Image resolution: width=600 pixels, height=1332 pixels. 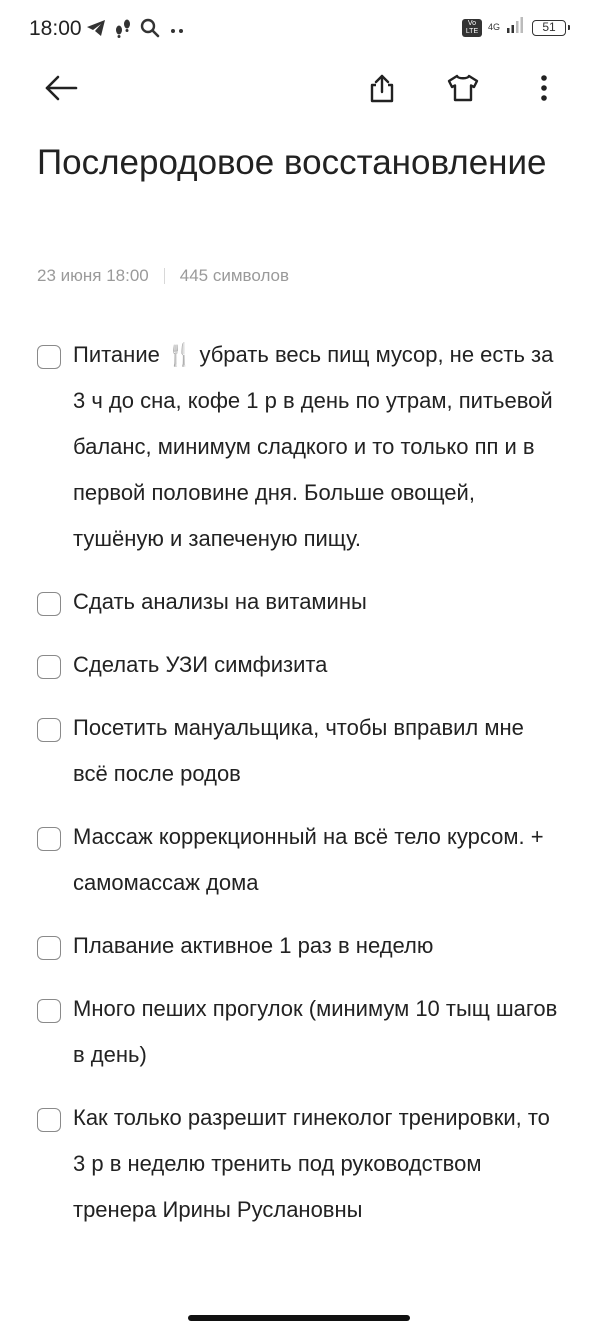 I want to click on note-meta: 23 июня 18:00 445 символов, so click(x=163, y=276).